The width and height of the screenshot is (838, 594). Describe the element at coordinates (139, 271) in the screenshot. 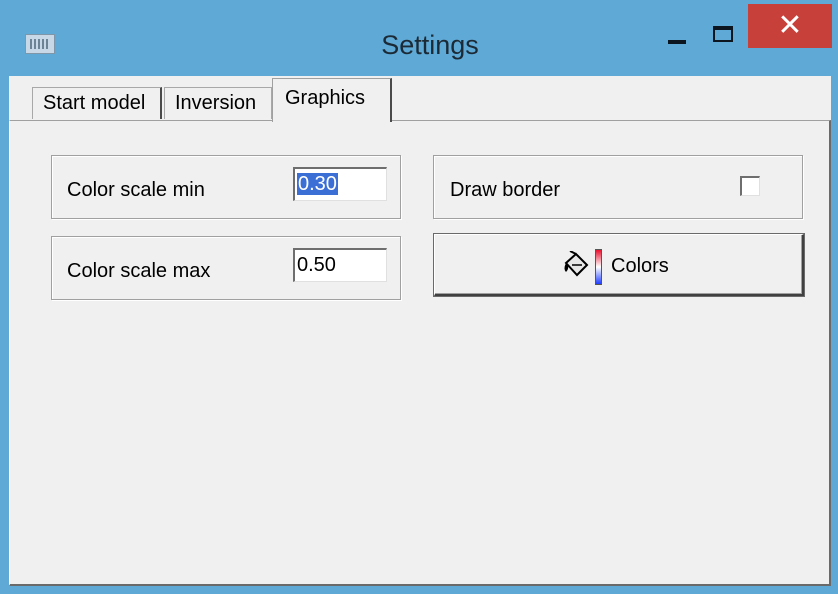

I see `color-scale-max-label: Color scale max` at that location.